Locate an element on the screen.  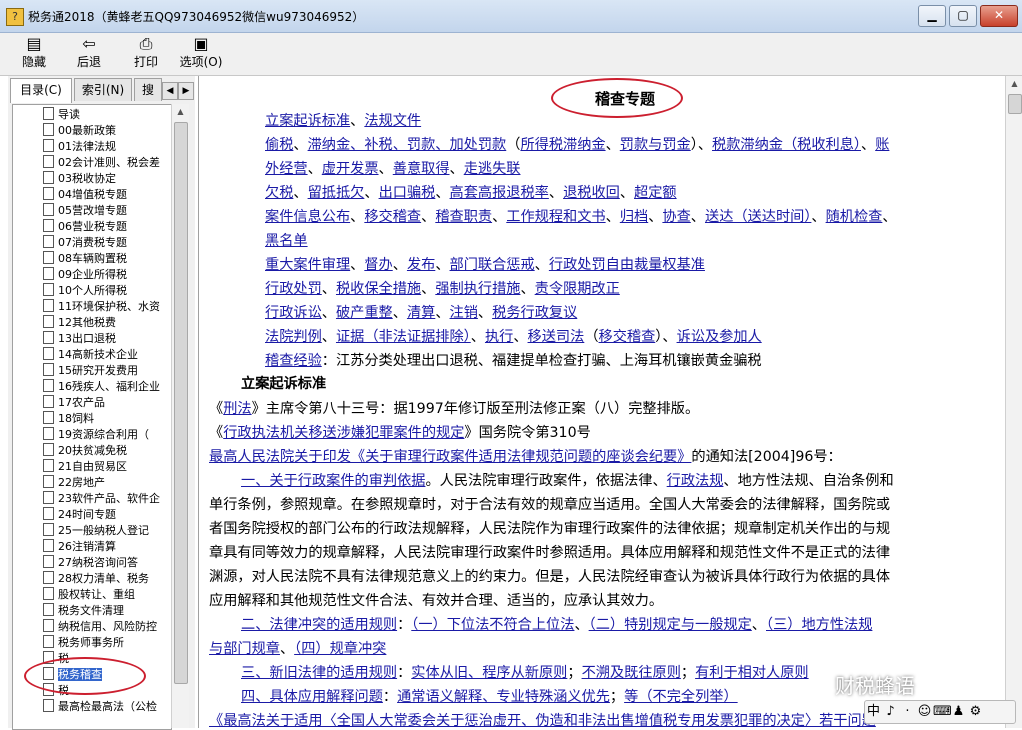
tree-item: 02会计准则、税会差 is located at coordinates (101, 163).